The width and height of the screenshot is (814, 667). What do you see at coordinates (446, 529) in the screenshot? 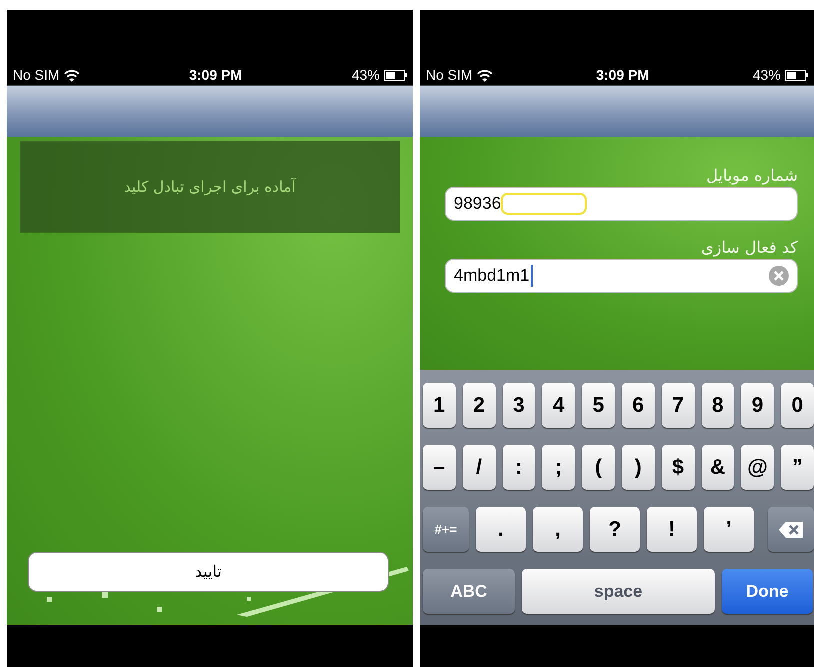
I see `keyboard-key: #+=` at bounding box center [446, 529].